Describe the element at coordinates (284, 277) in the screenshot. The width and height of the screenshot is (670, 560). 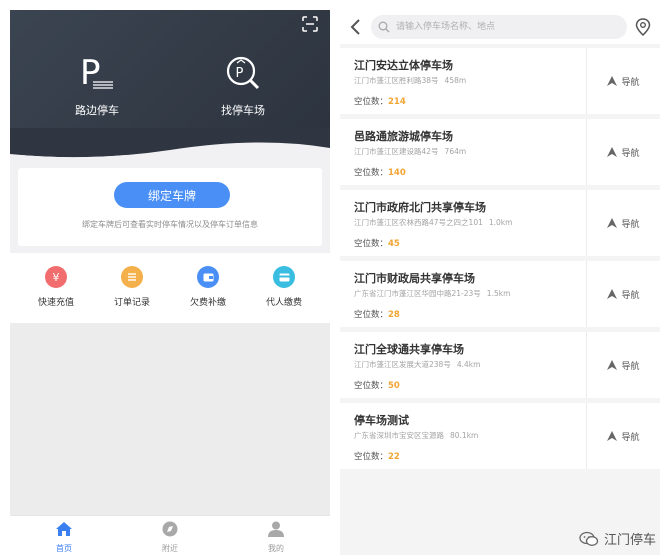
I see `card-icon` at that location.